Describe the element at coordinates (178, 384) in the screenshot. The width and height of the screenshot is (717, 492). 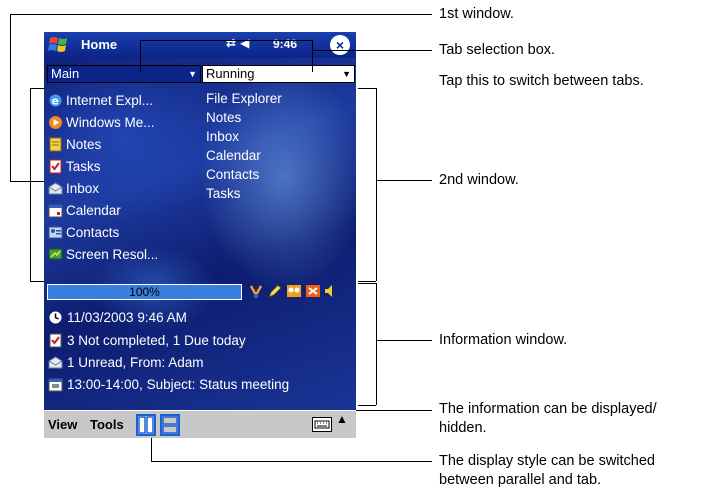
I see `info-item-label: 13:00-14:00, Subject: Status meeting` at that location.